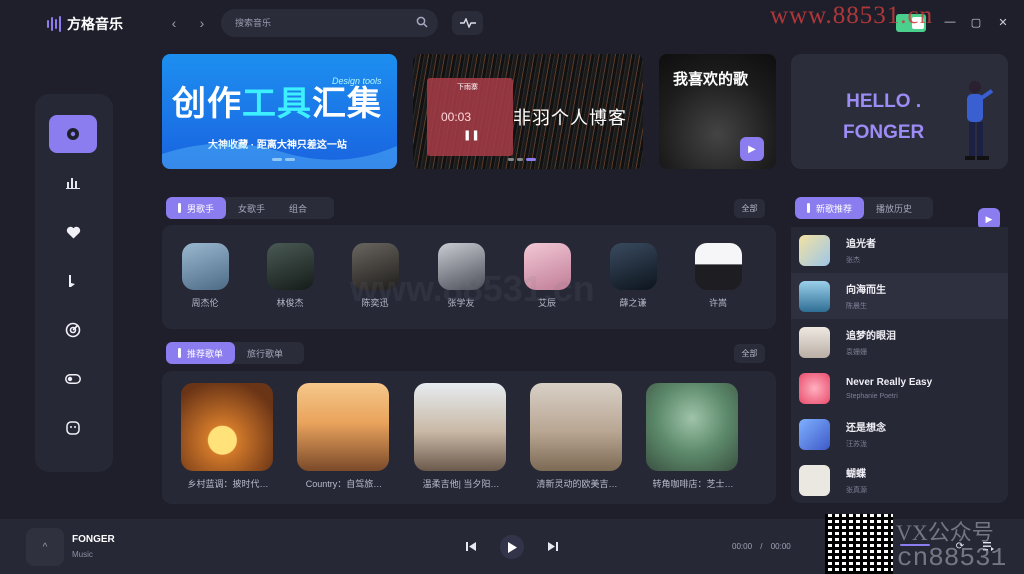 This screenshot has width=1024, height=574. Describe the element at coordinates (852, 15) in the screenshot. I see `watermark-top: www.88531.cn` at that location.